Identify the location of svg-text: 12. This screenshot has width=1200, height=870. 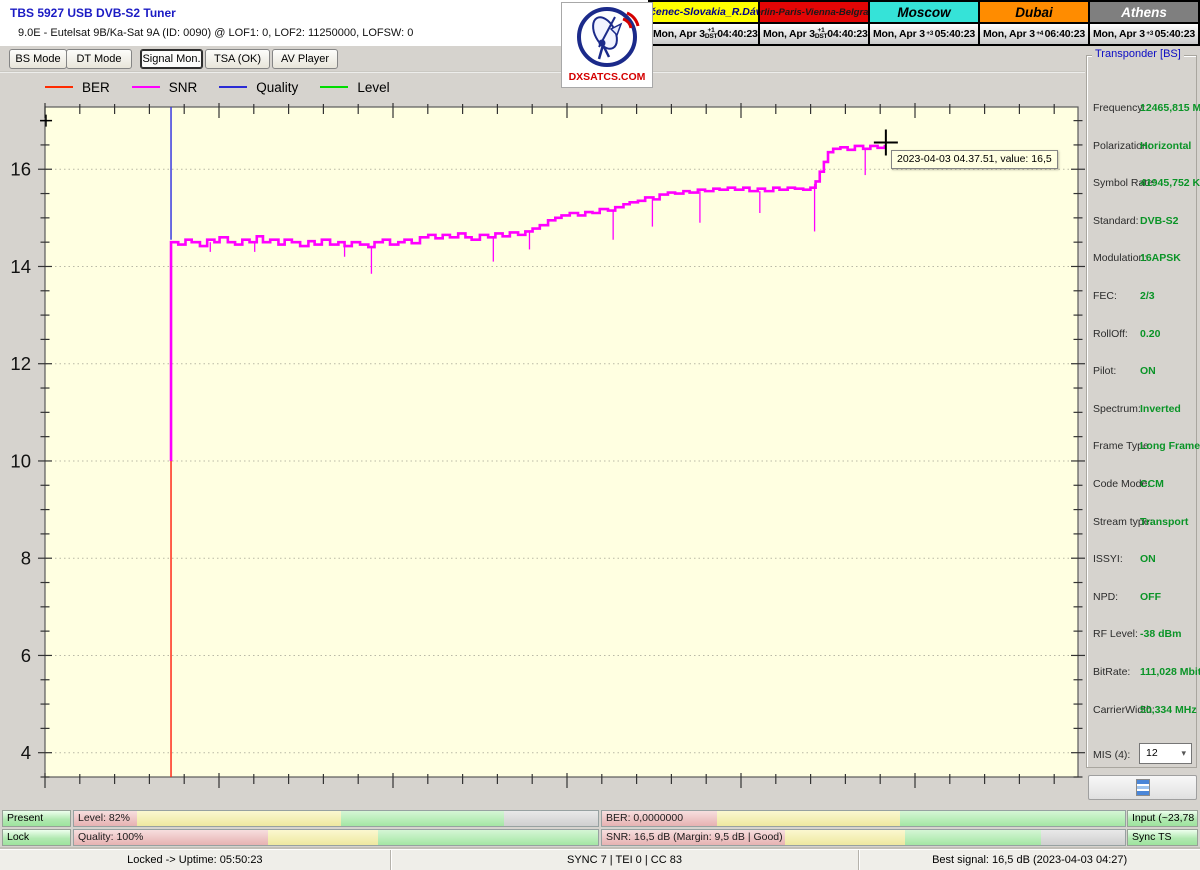
(20, 363).